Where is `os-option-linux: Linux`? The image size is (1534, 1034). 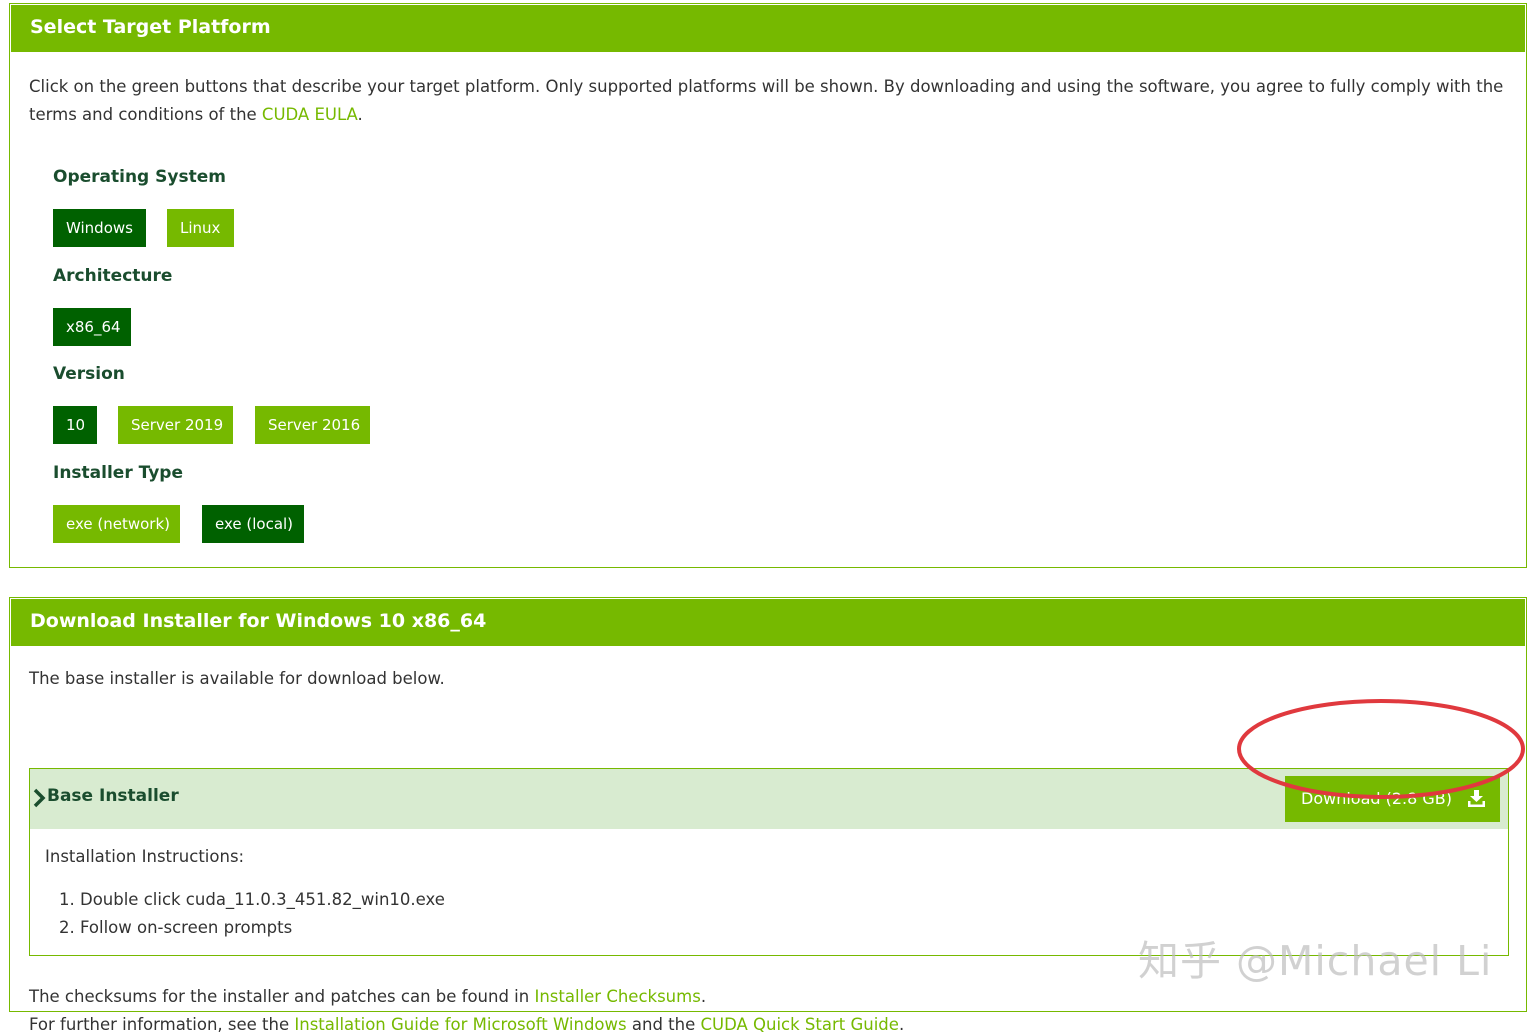
os-option-linux: Linux is located at coordinates (200, 228).